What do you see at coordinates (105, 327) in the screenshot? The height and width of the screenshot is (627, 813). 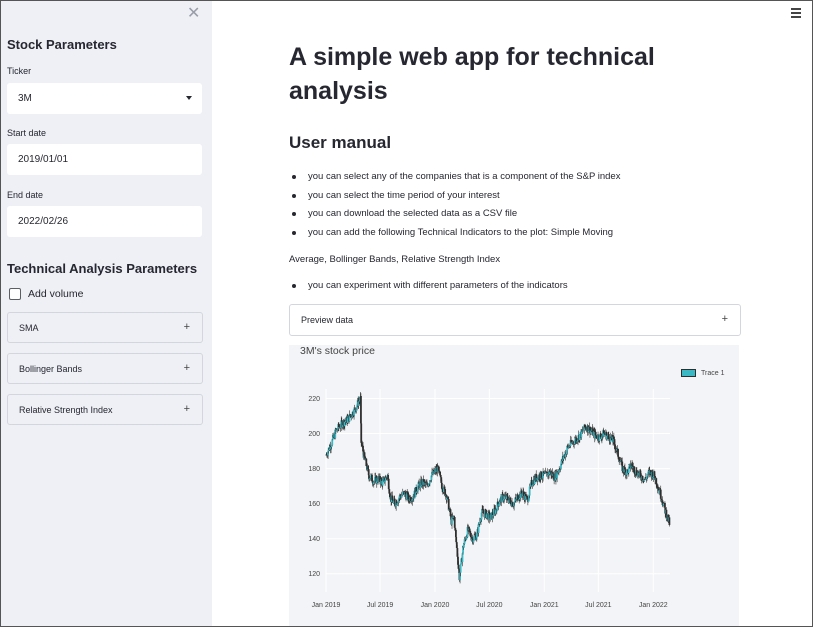 I see `sma-expander: SMA +` at bounding box center [105, 327].